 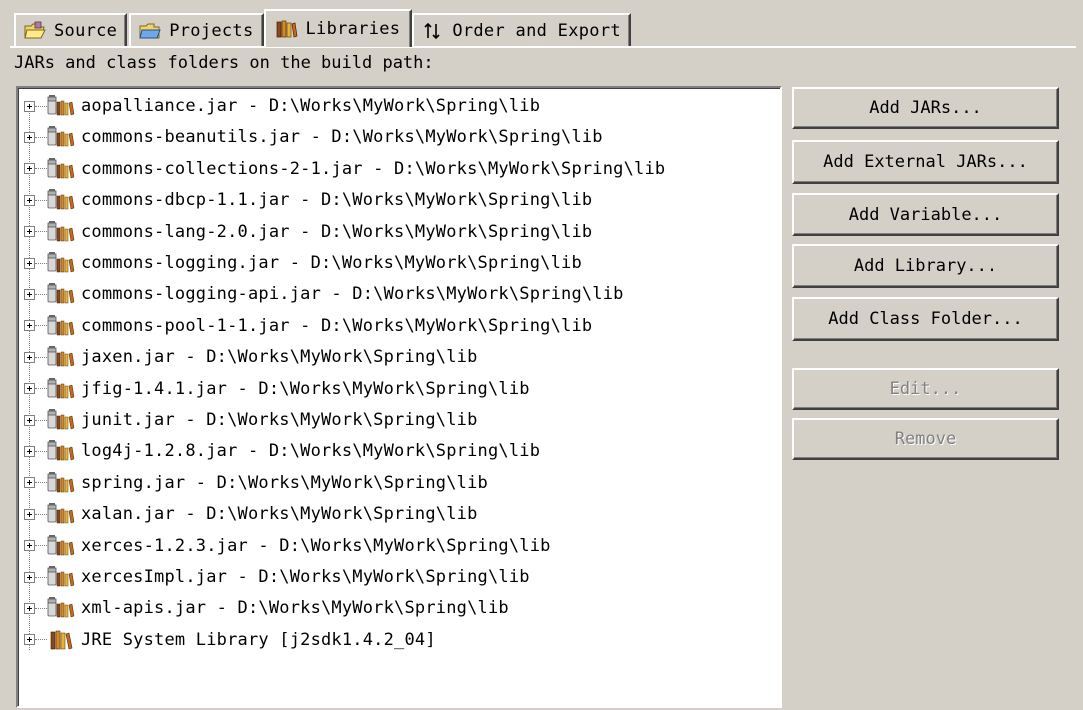 I want to click on libraries-icon, so click(x=286, y=29).